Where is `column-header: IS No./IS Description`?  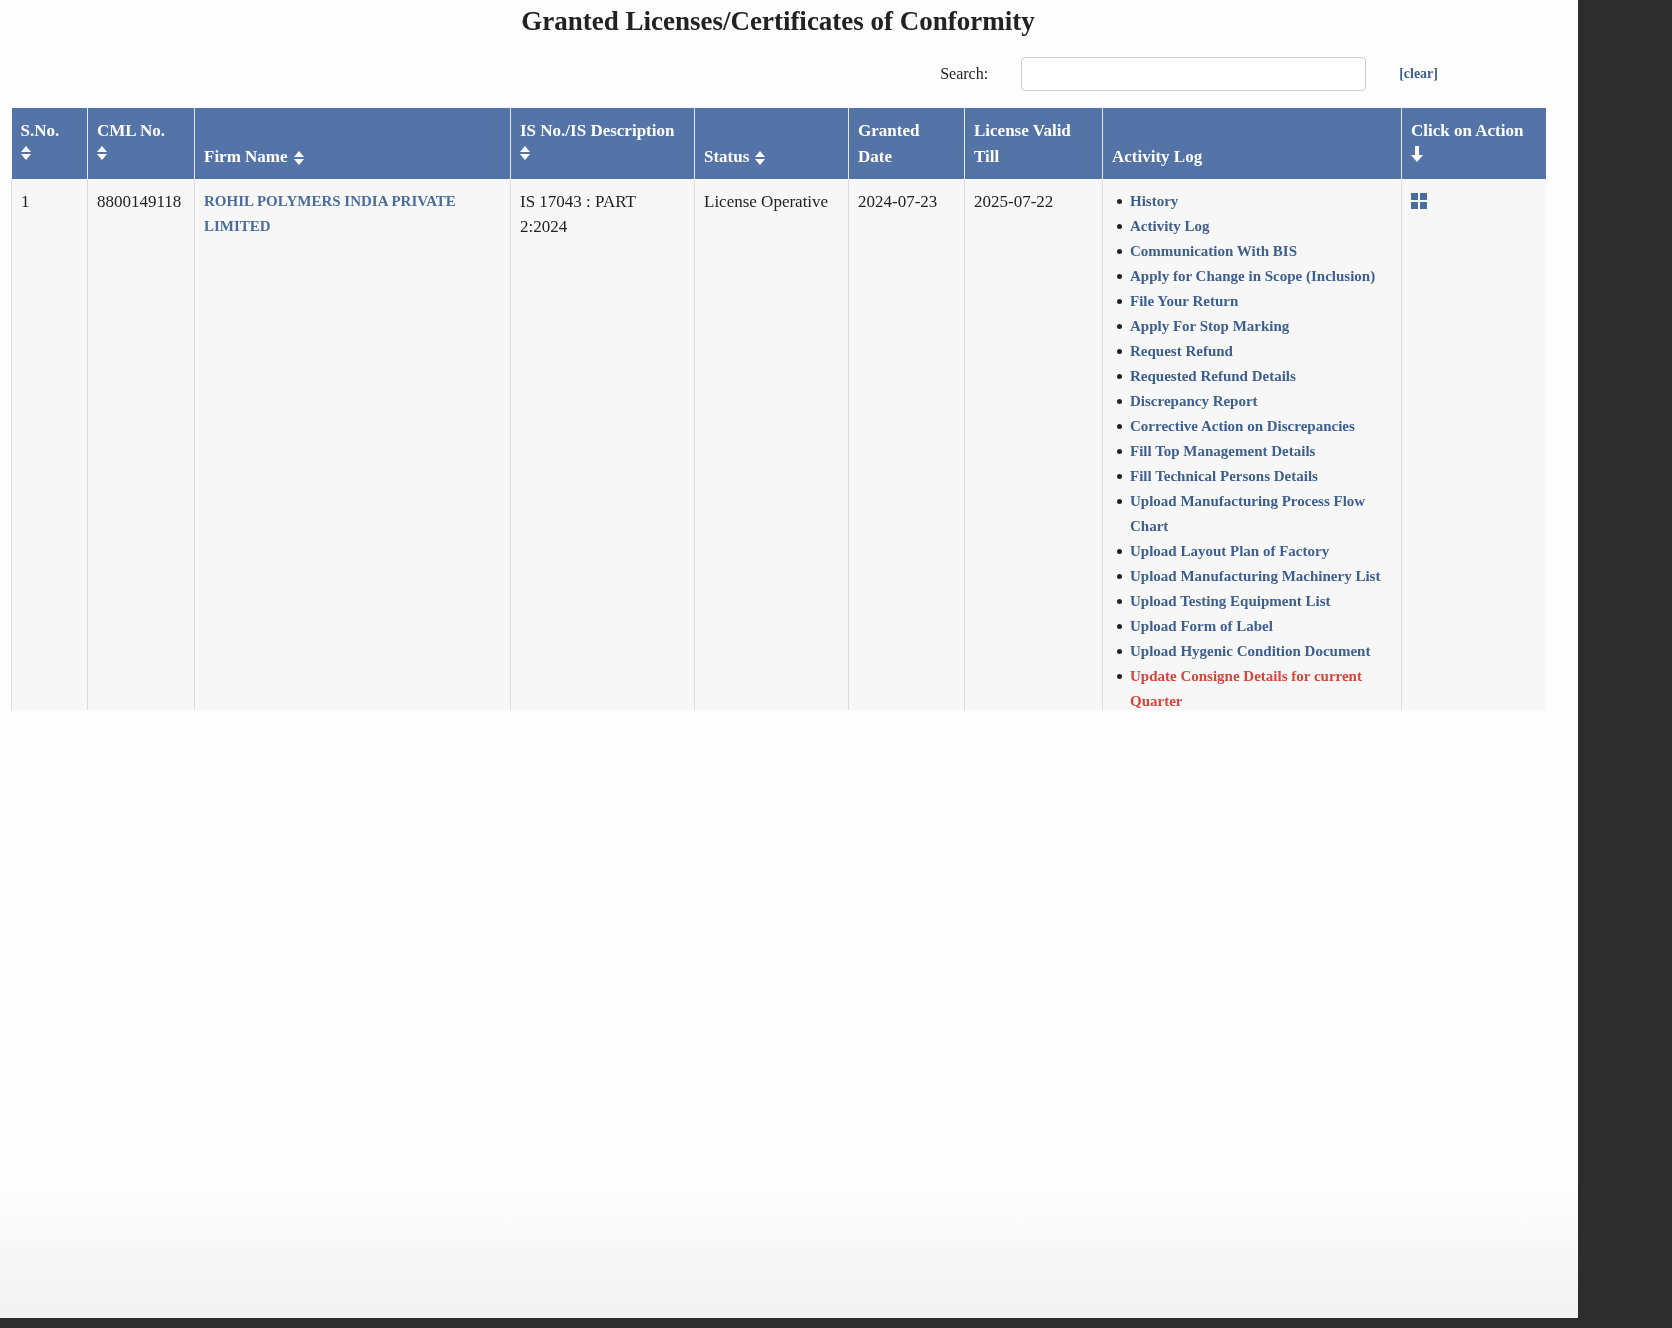 column-header: IS No./IS Description is located at coordinates (602, 143).